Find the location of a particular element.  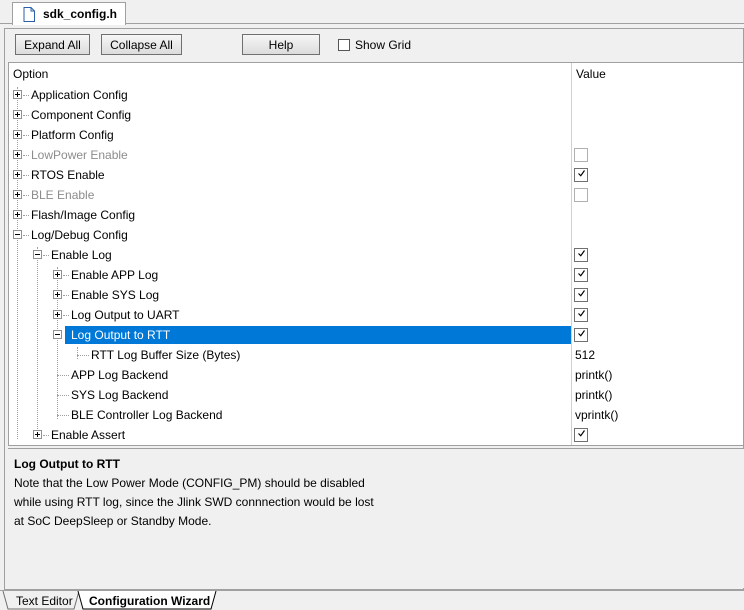

row-value: 512 is located at coordinates (585, 355).